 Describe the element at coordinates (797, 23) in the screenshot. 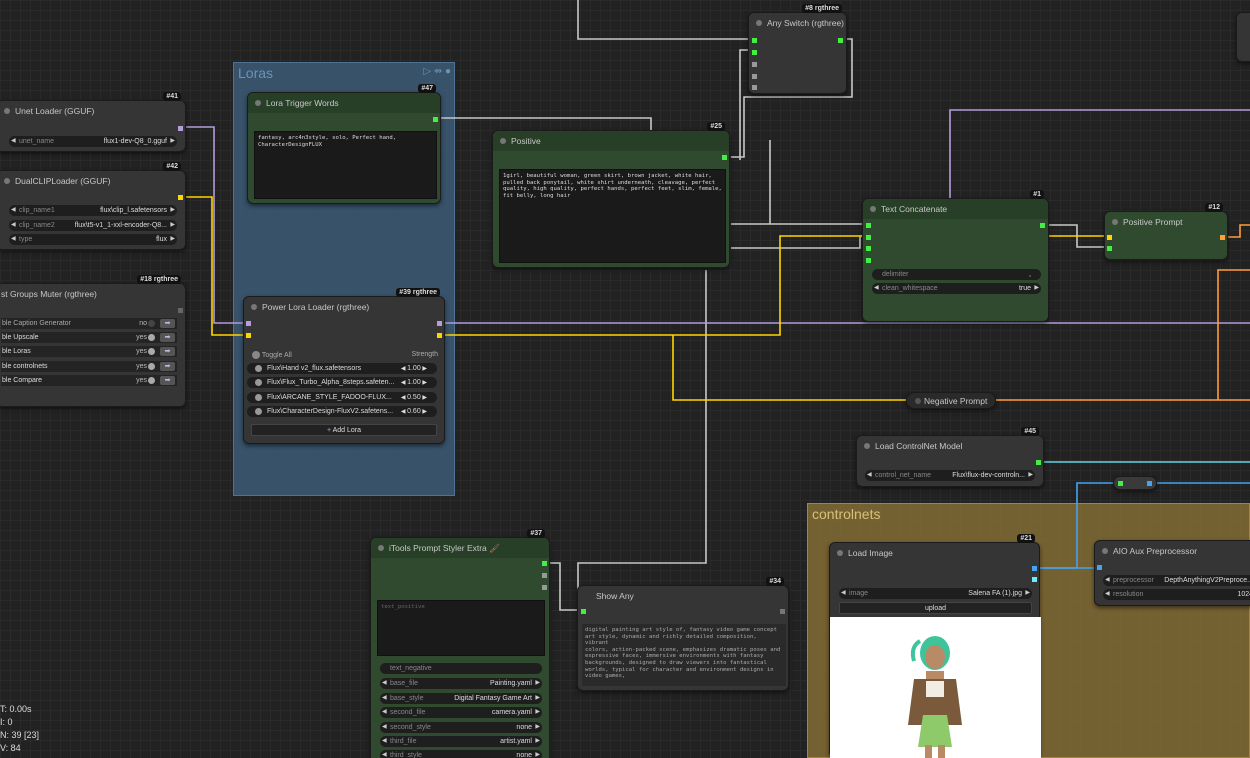

I see `node-title: Any Switch (rgthree)` at that location.